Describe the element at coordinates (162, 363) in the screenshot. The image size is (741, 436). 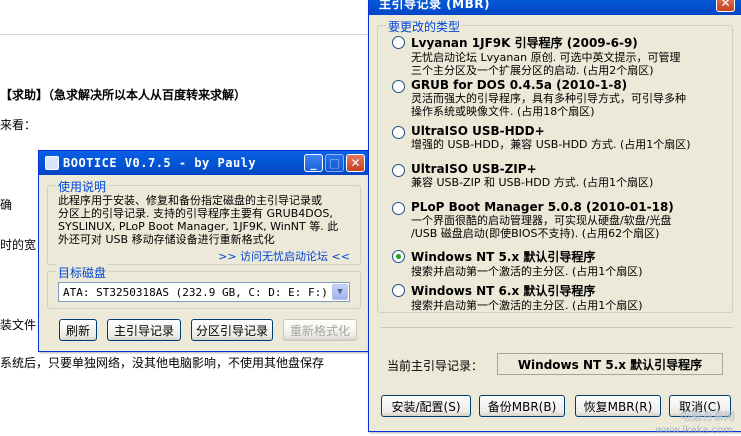
I see `background-line: 系统后，只要单独网络，没其他电脑影响，不使用其他盘保存` at that location.